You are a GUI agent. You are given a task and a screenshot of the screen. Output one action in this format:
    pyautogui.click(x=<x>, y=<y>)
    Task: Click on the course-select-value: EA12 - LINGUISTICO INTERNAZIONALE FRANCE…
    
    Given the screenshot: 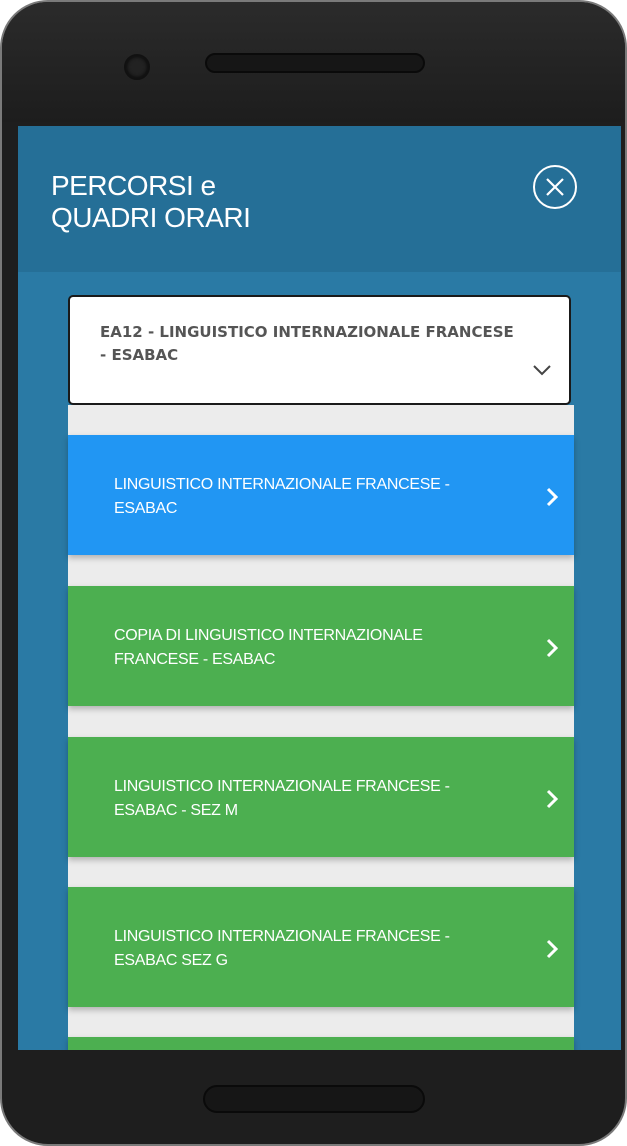 What is the action you would take?
    pyautogui.click(x=307, y=343)
    